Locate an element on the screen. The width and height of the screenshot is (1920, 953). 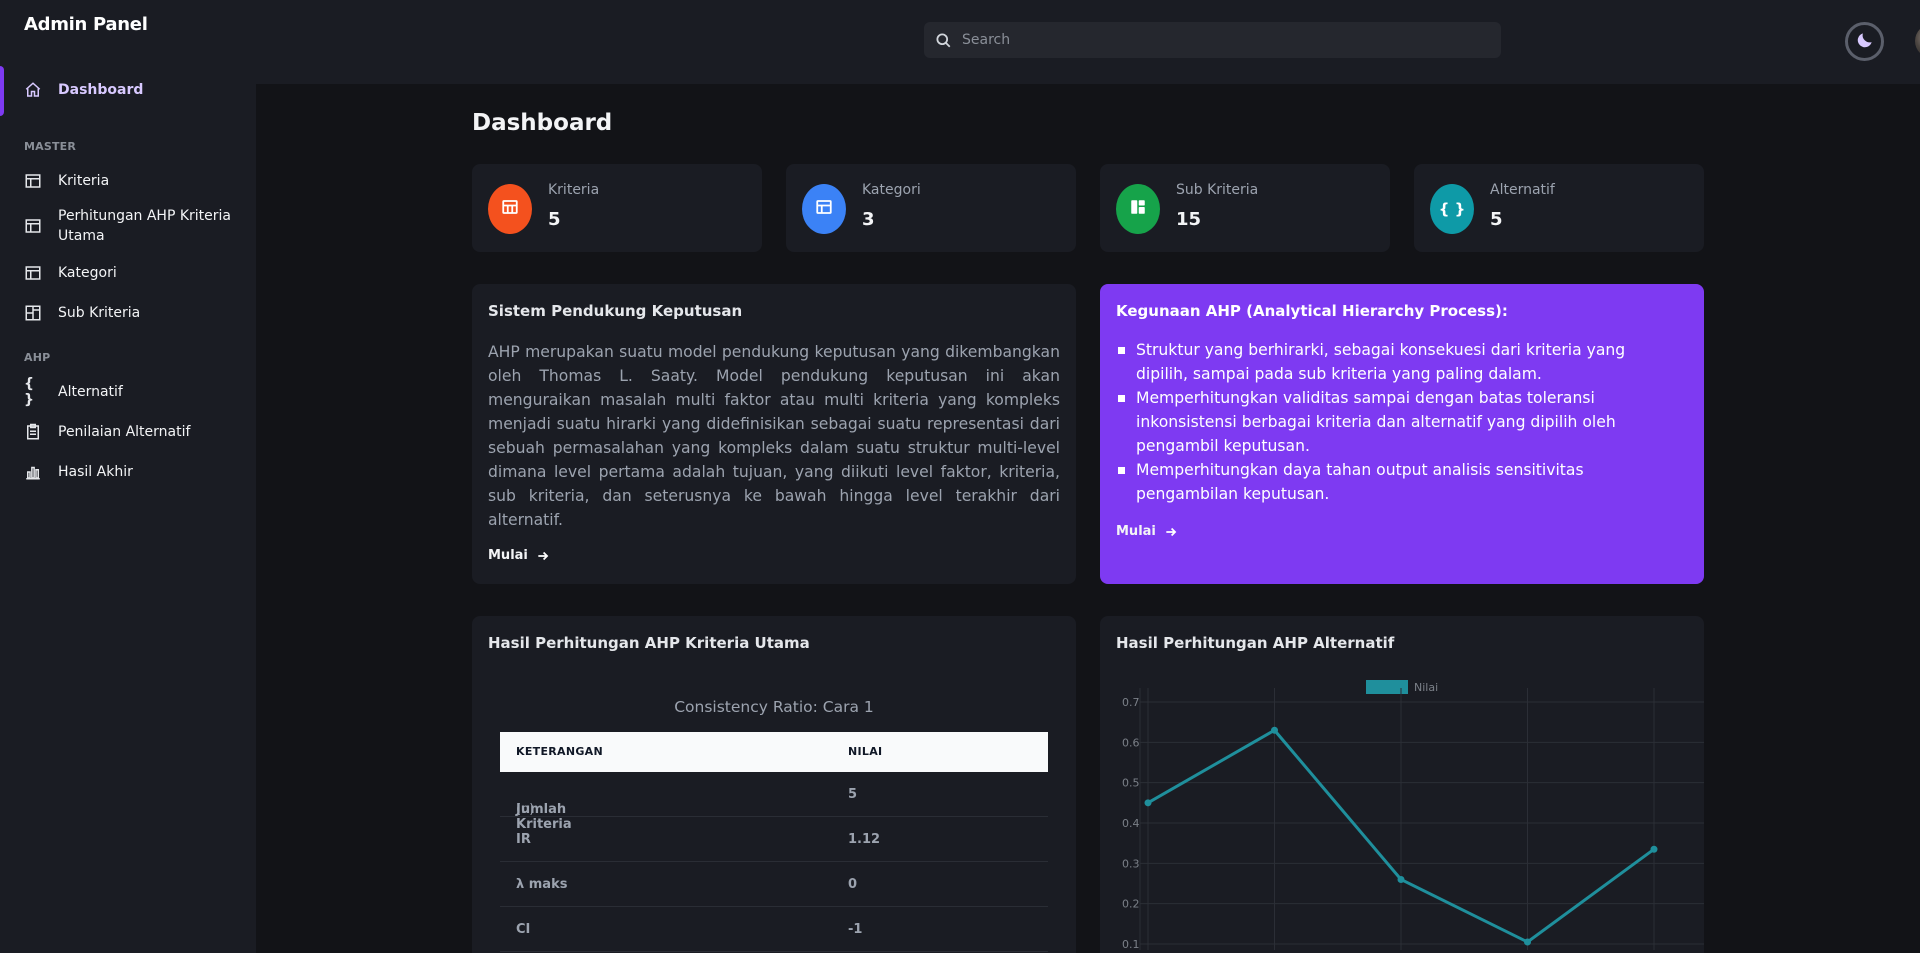
sidebar-item-label: Penilaian Alternatif is located at coordinates (124, 432).